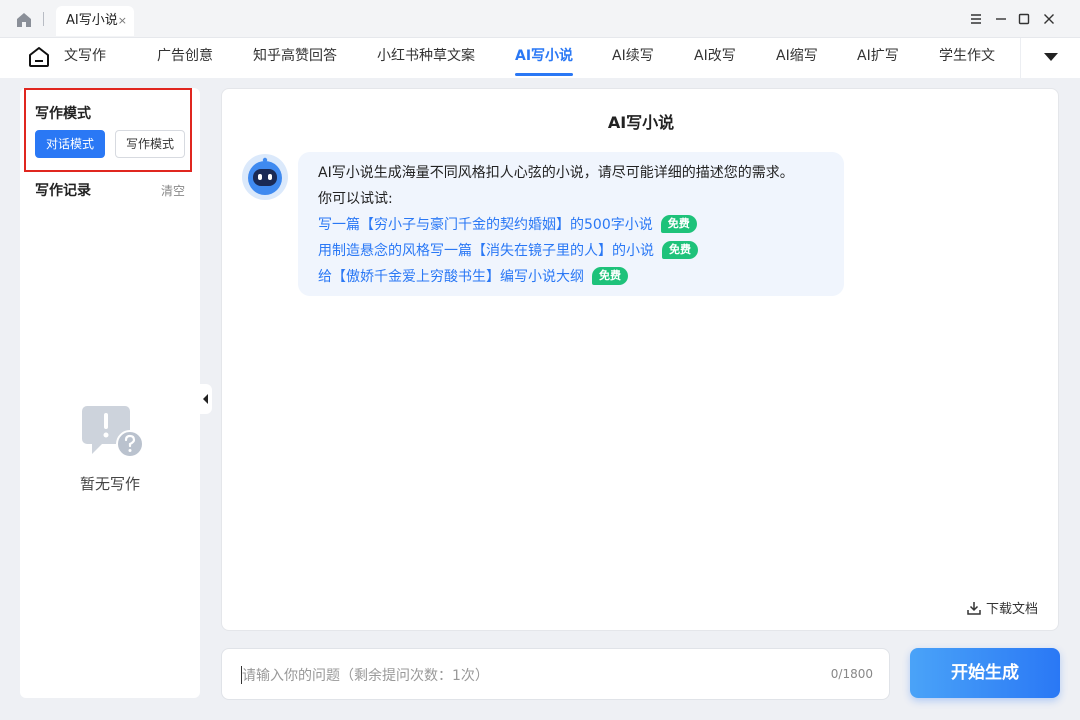 Image resolution: width=1080 pixels, height=720 pixels. I want to click on input-placeholder: 请输入你的问题（剩余提问次数：1次）, so click(365, 676).